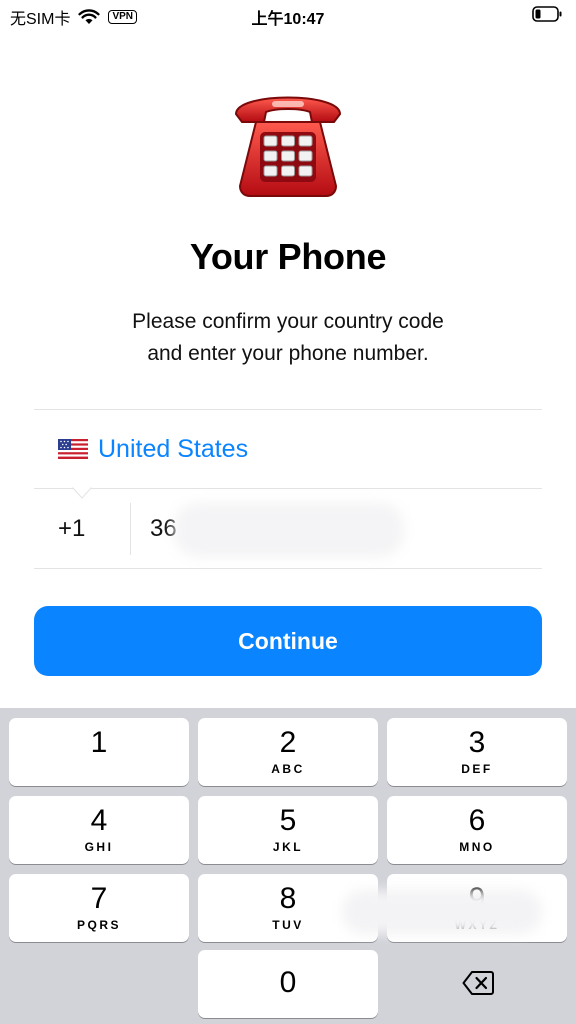 This screenshot has height=1024, width=576. I want to click on key-digit: 0, so click(288, 982).